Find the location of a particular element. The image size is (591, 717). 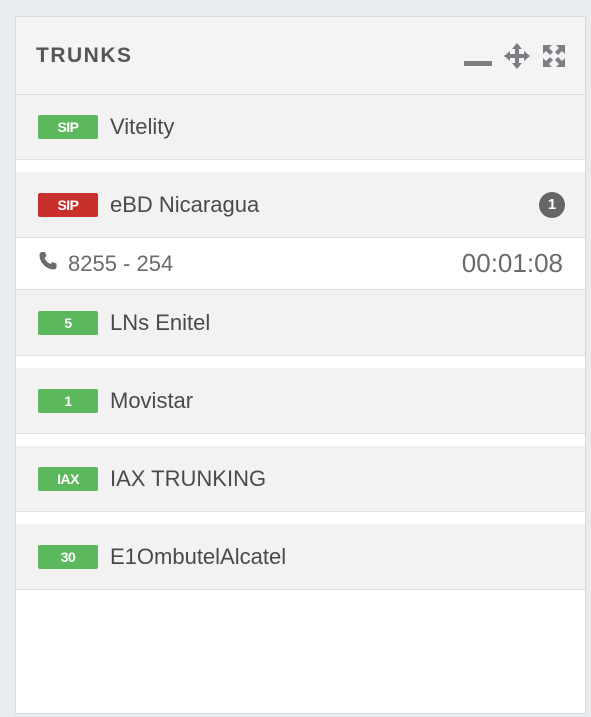

trunk-type-badge: 30 is located at coordinates (68, 556).